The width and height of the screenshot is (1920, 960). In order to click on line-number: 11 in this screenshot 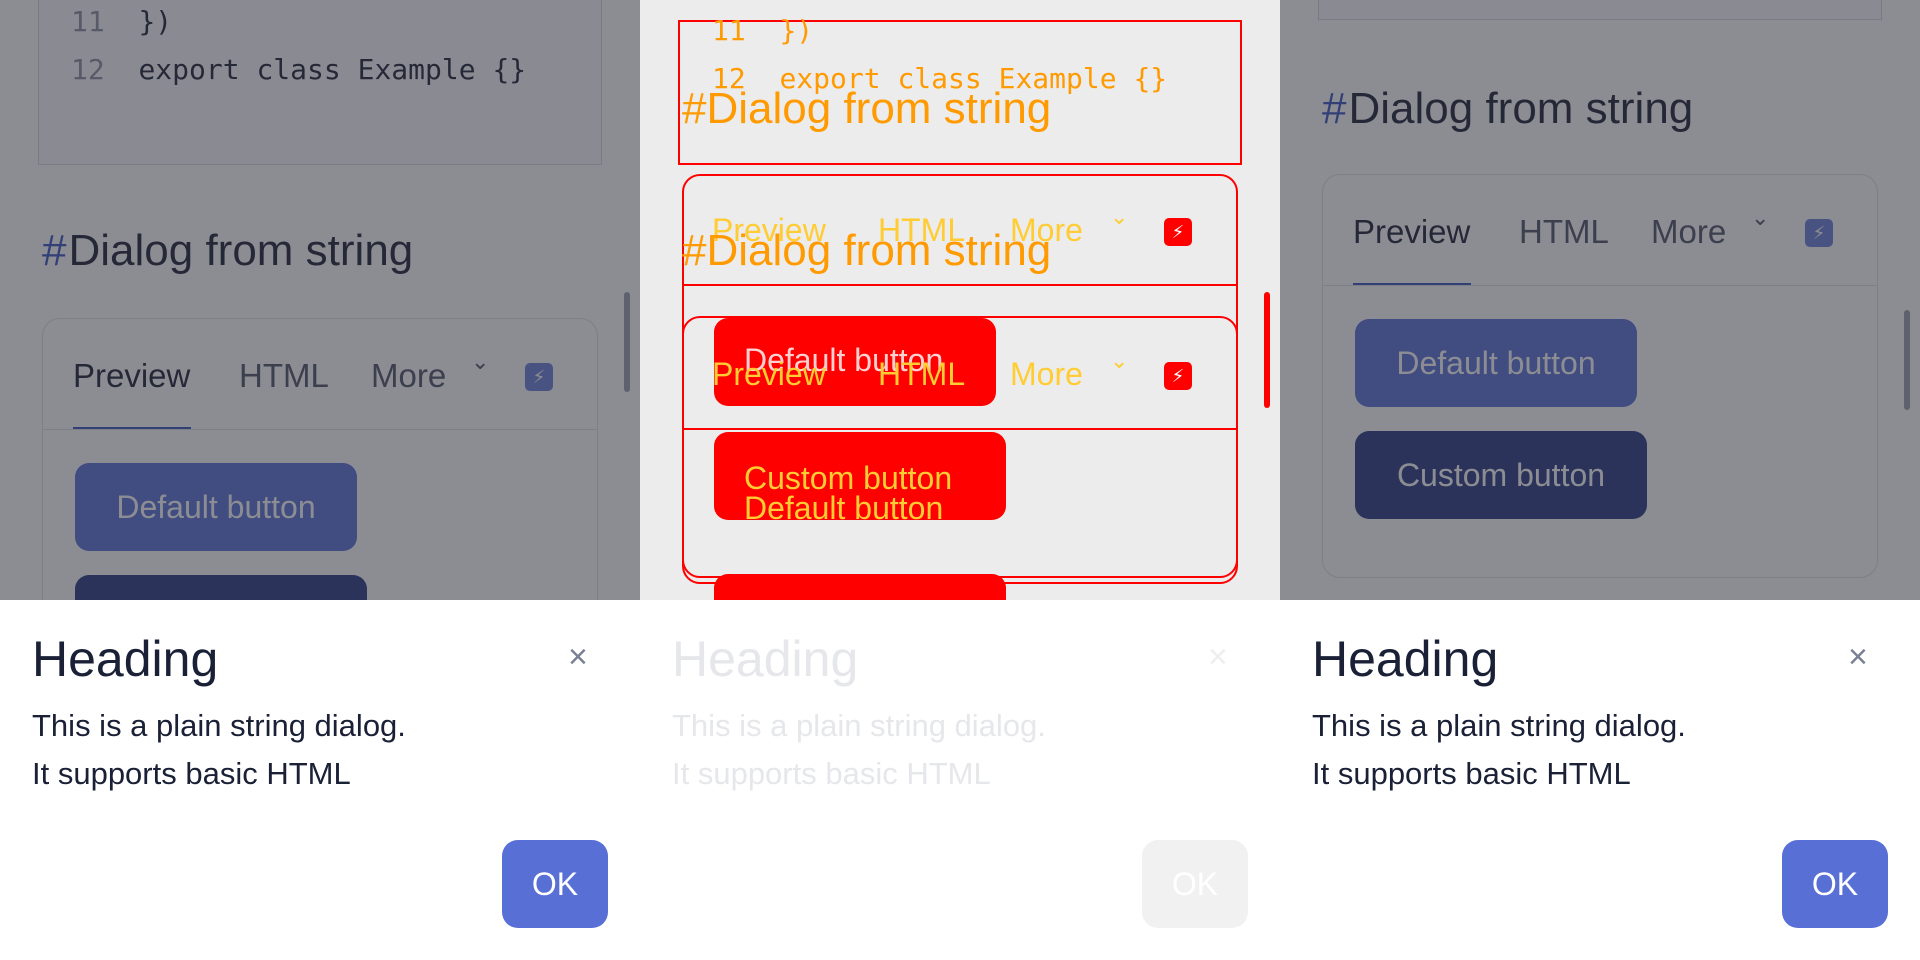, I will do `click(729, 30)`.